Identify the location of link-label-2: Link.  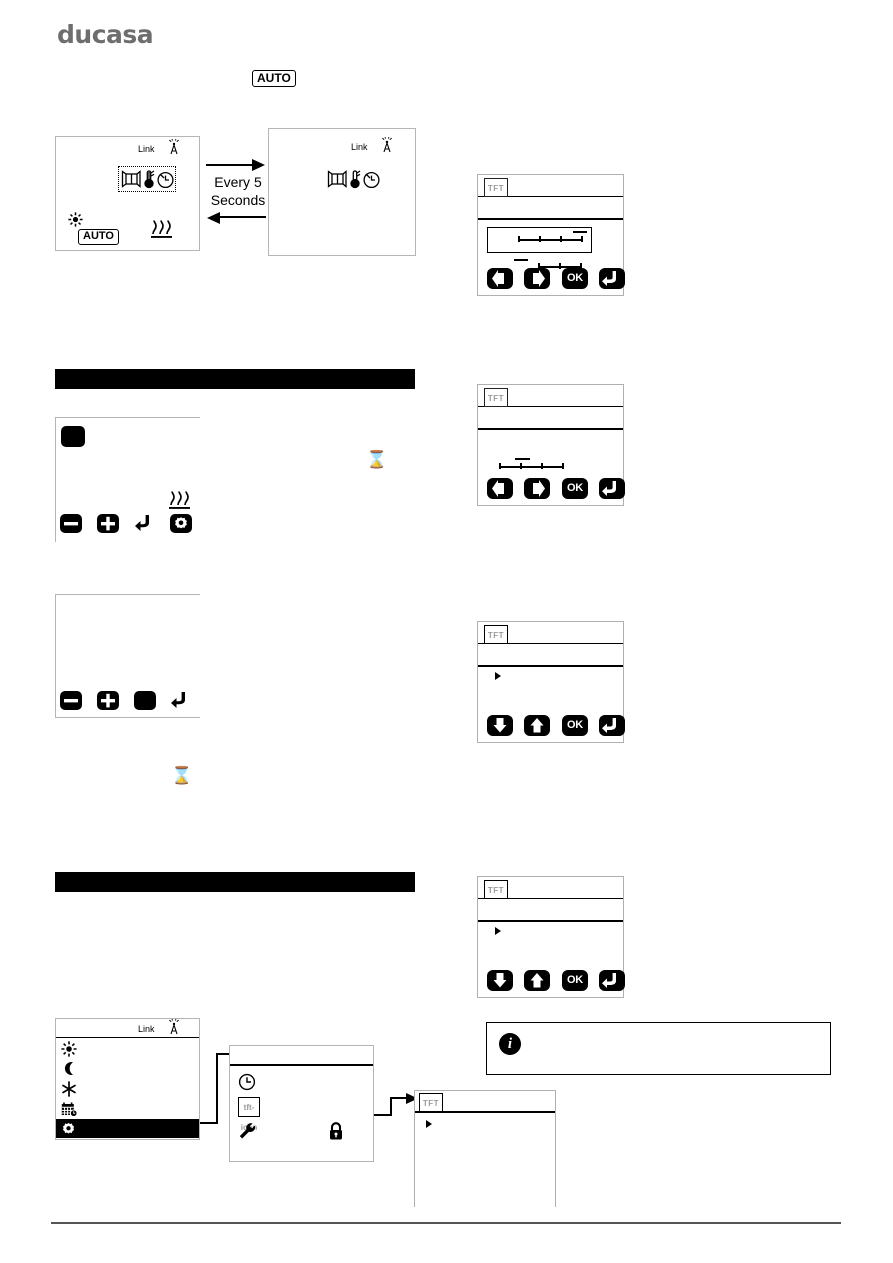
(359, 147).